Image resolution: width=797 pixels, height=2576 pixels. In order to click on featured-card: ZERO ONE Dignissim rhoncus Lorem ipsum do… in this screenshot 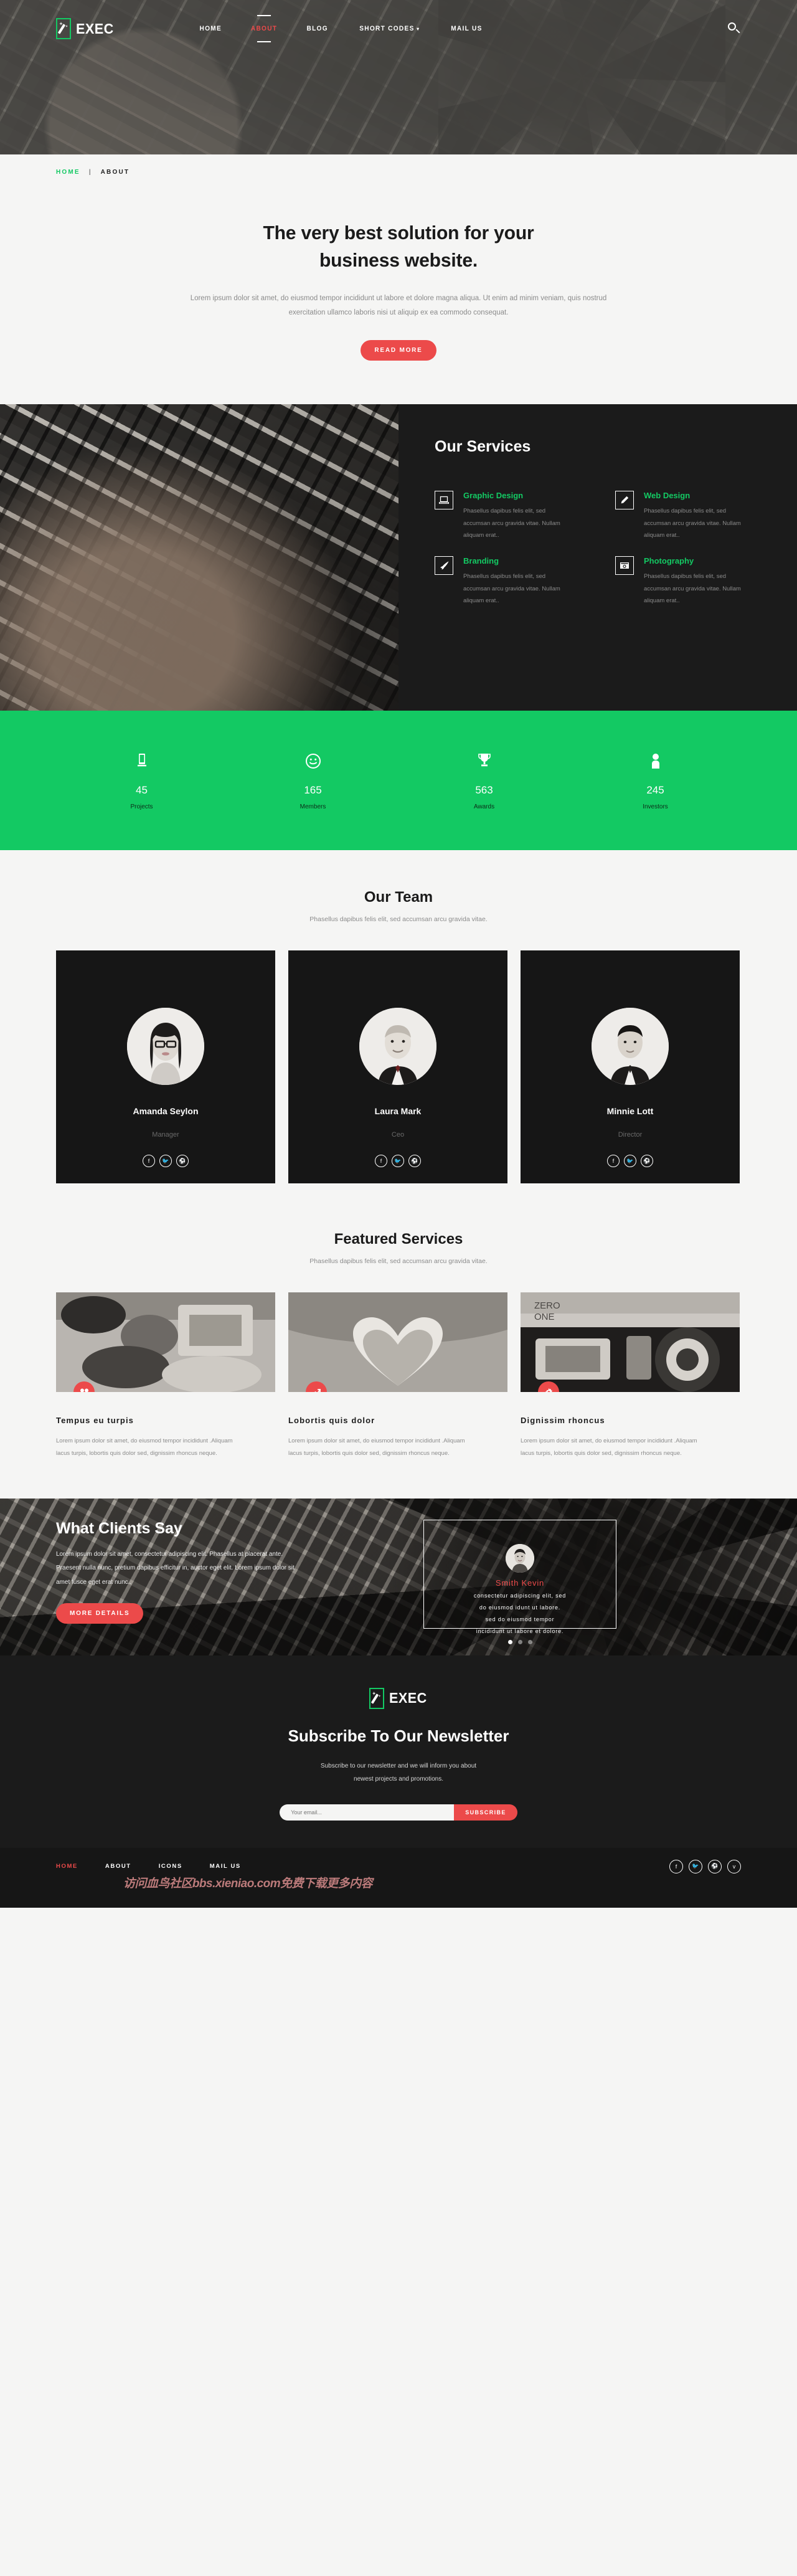, I will do `click(630, 1376)`.